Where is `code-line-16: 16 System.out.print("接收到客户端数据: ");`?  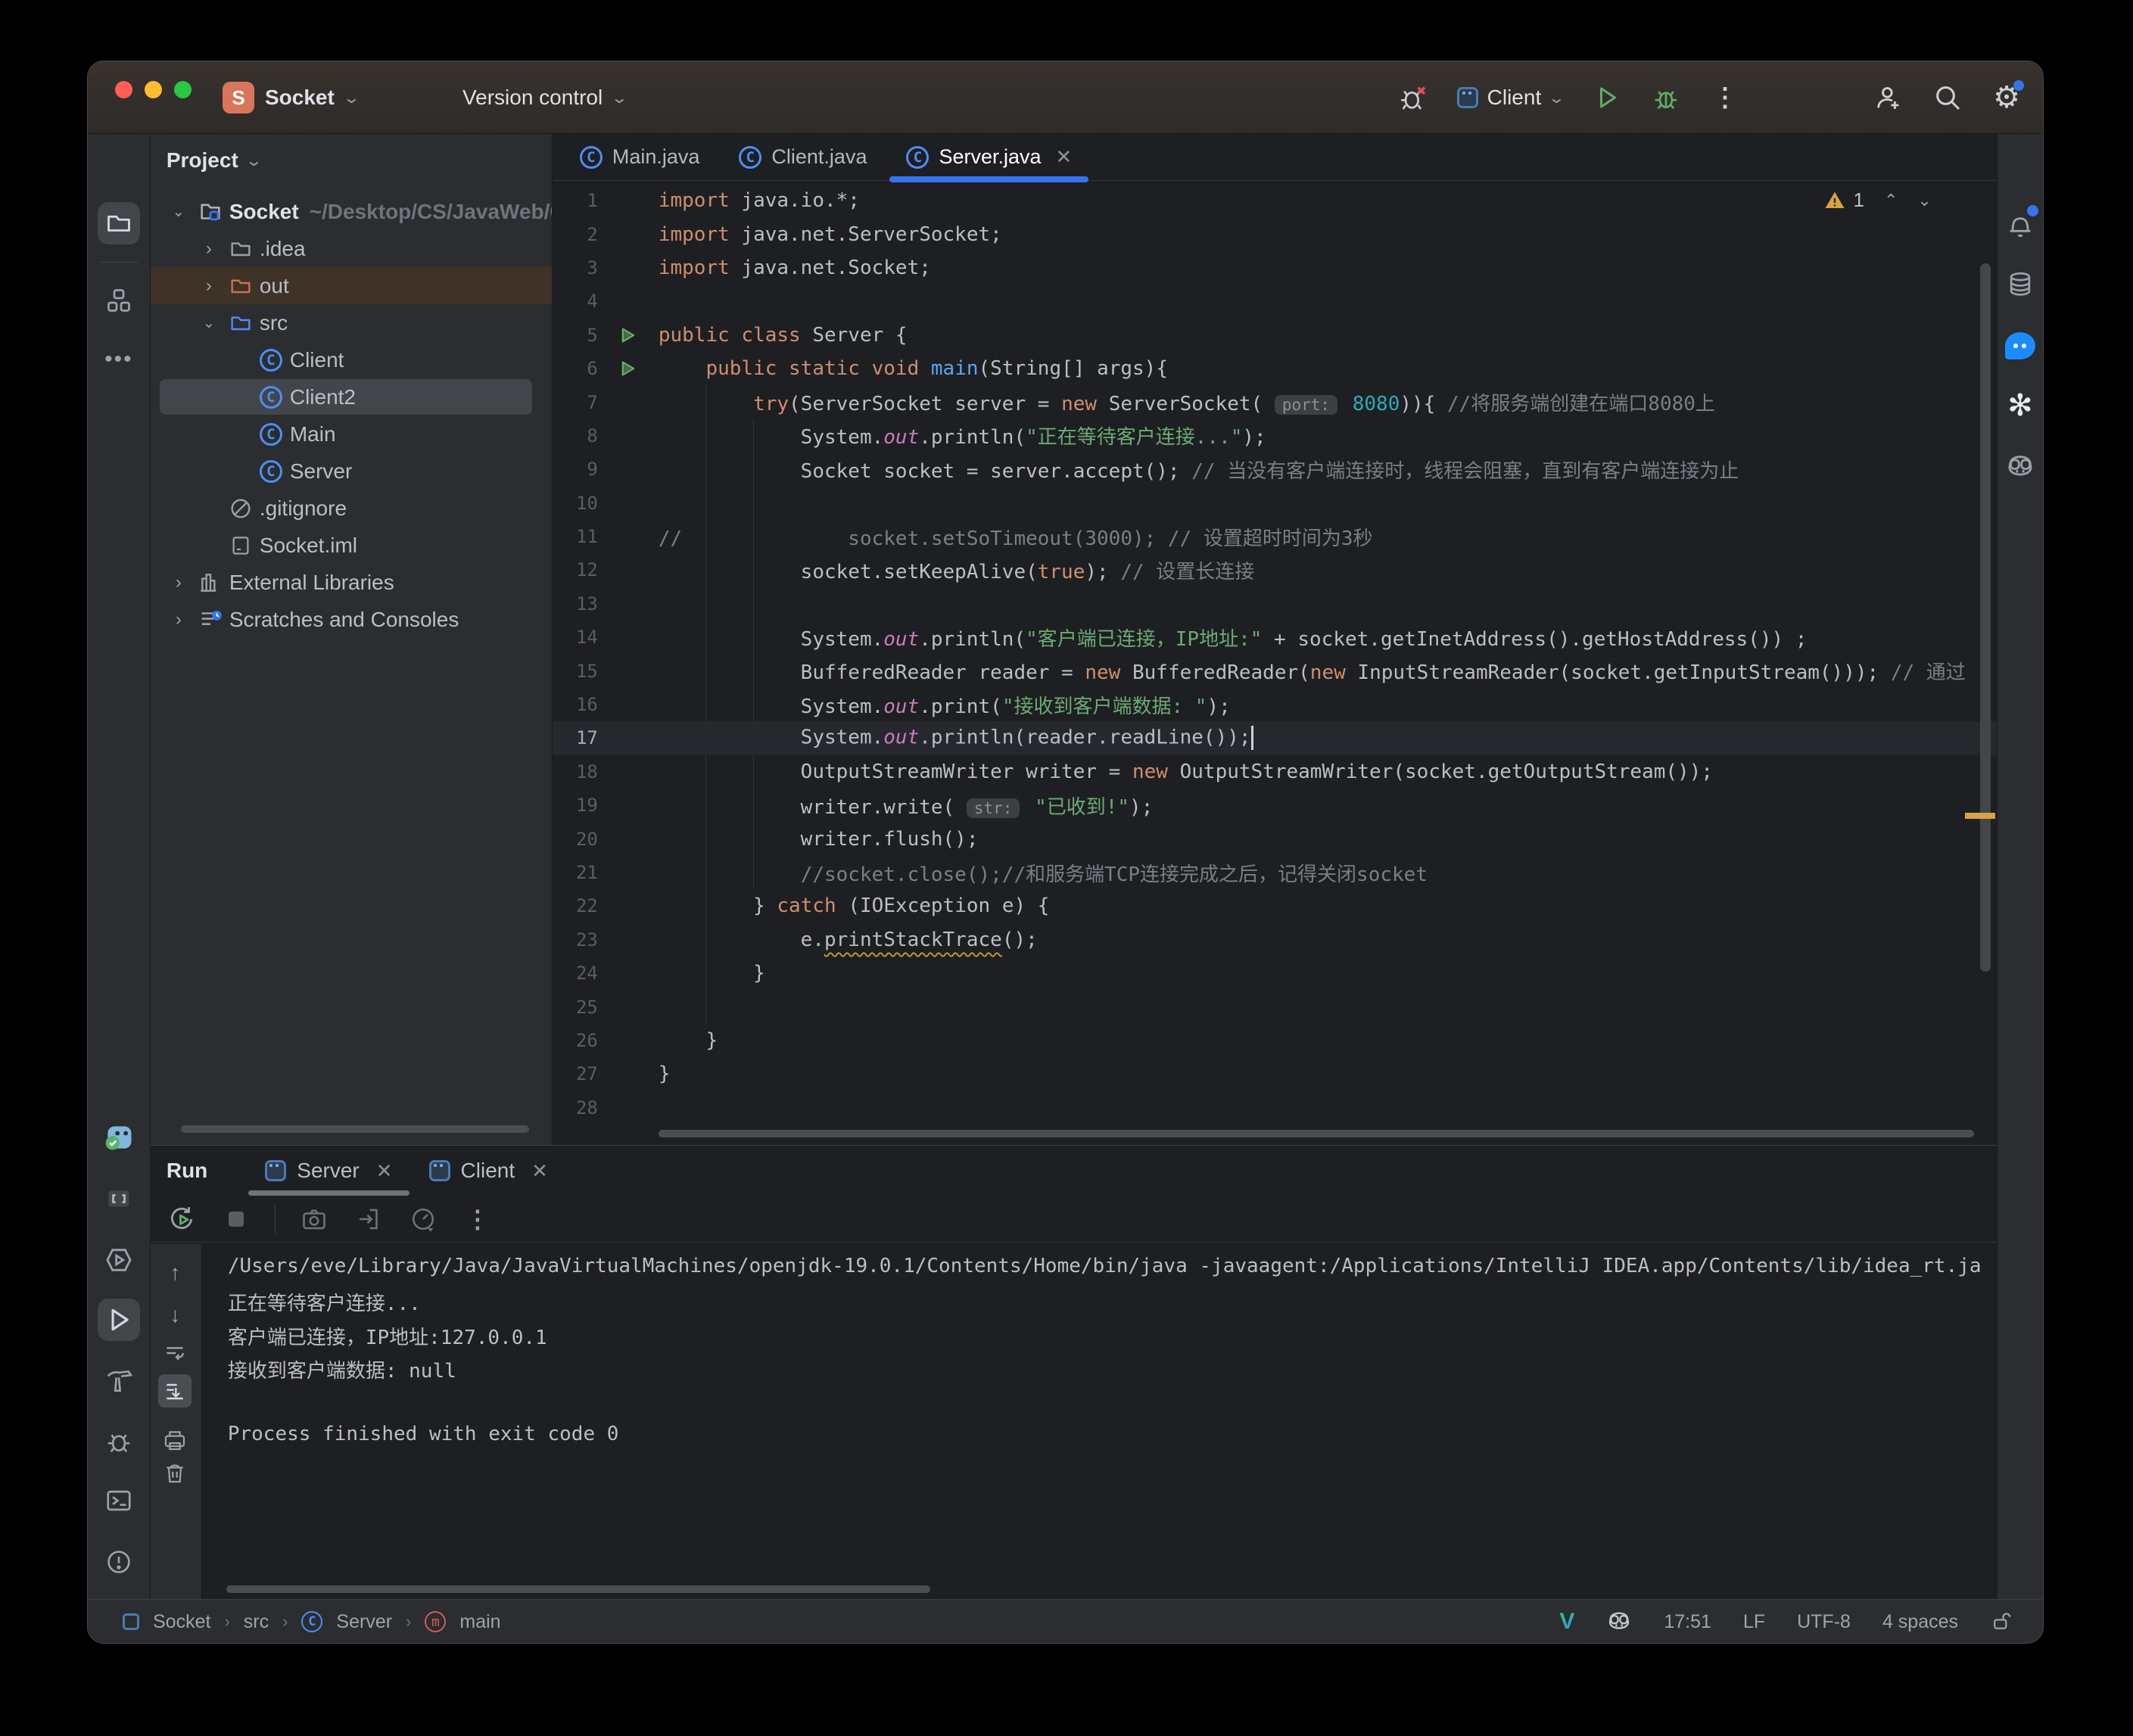
code-line-16: 16 System.out.print("接收到客户端数据: "); is located at coordinates (1275, 704).